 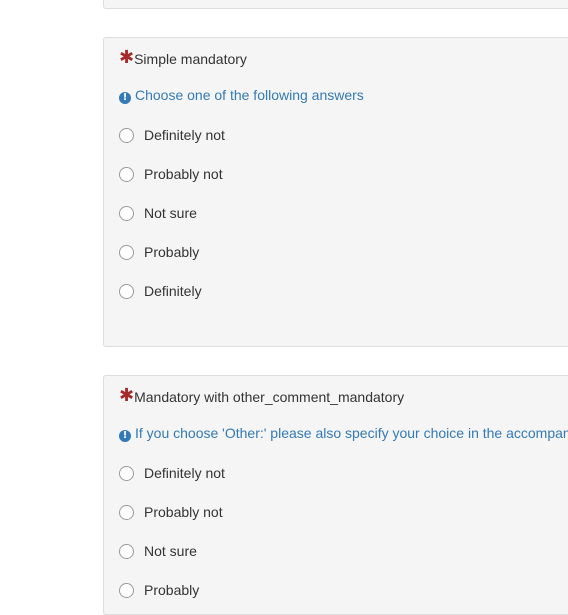 What do you see at coordinates (173, 291) in the screenshot?
I see `answer-label: Definitely` at bounding box center [173, 291].